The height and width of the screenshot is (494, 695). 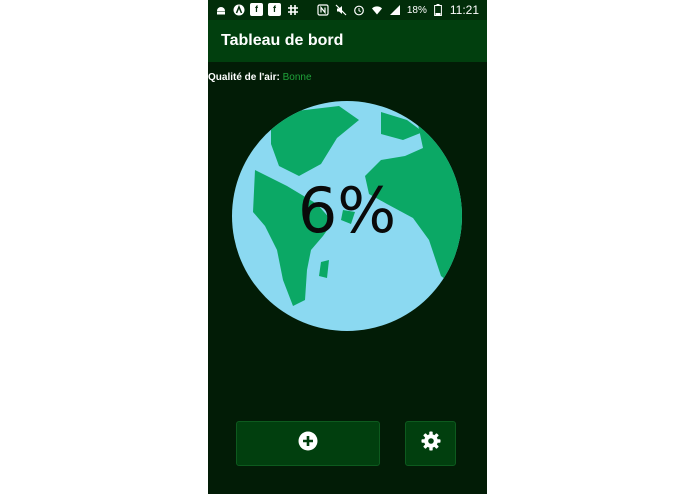 What do you see at coordinates (416, 10) in the screenshot?
I see `battery-level: 18%` at bounding box center [416, 10].